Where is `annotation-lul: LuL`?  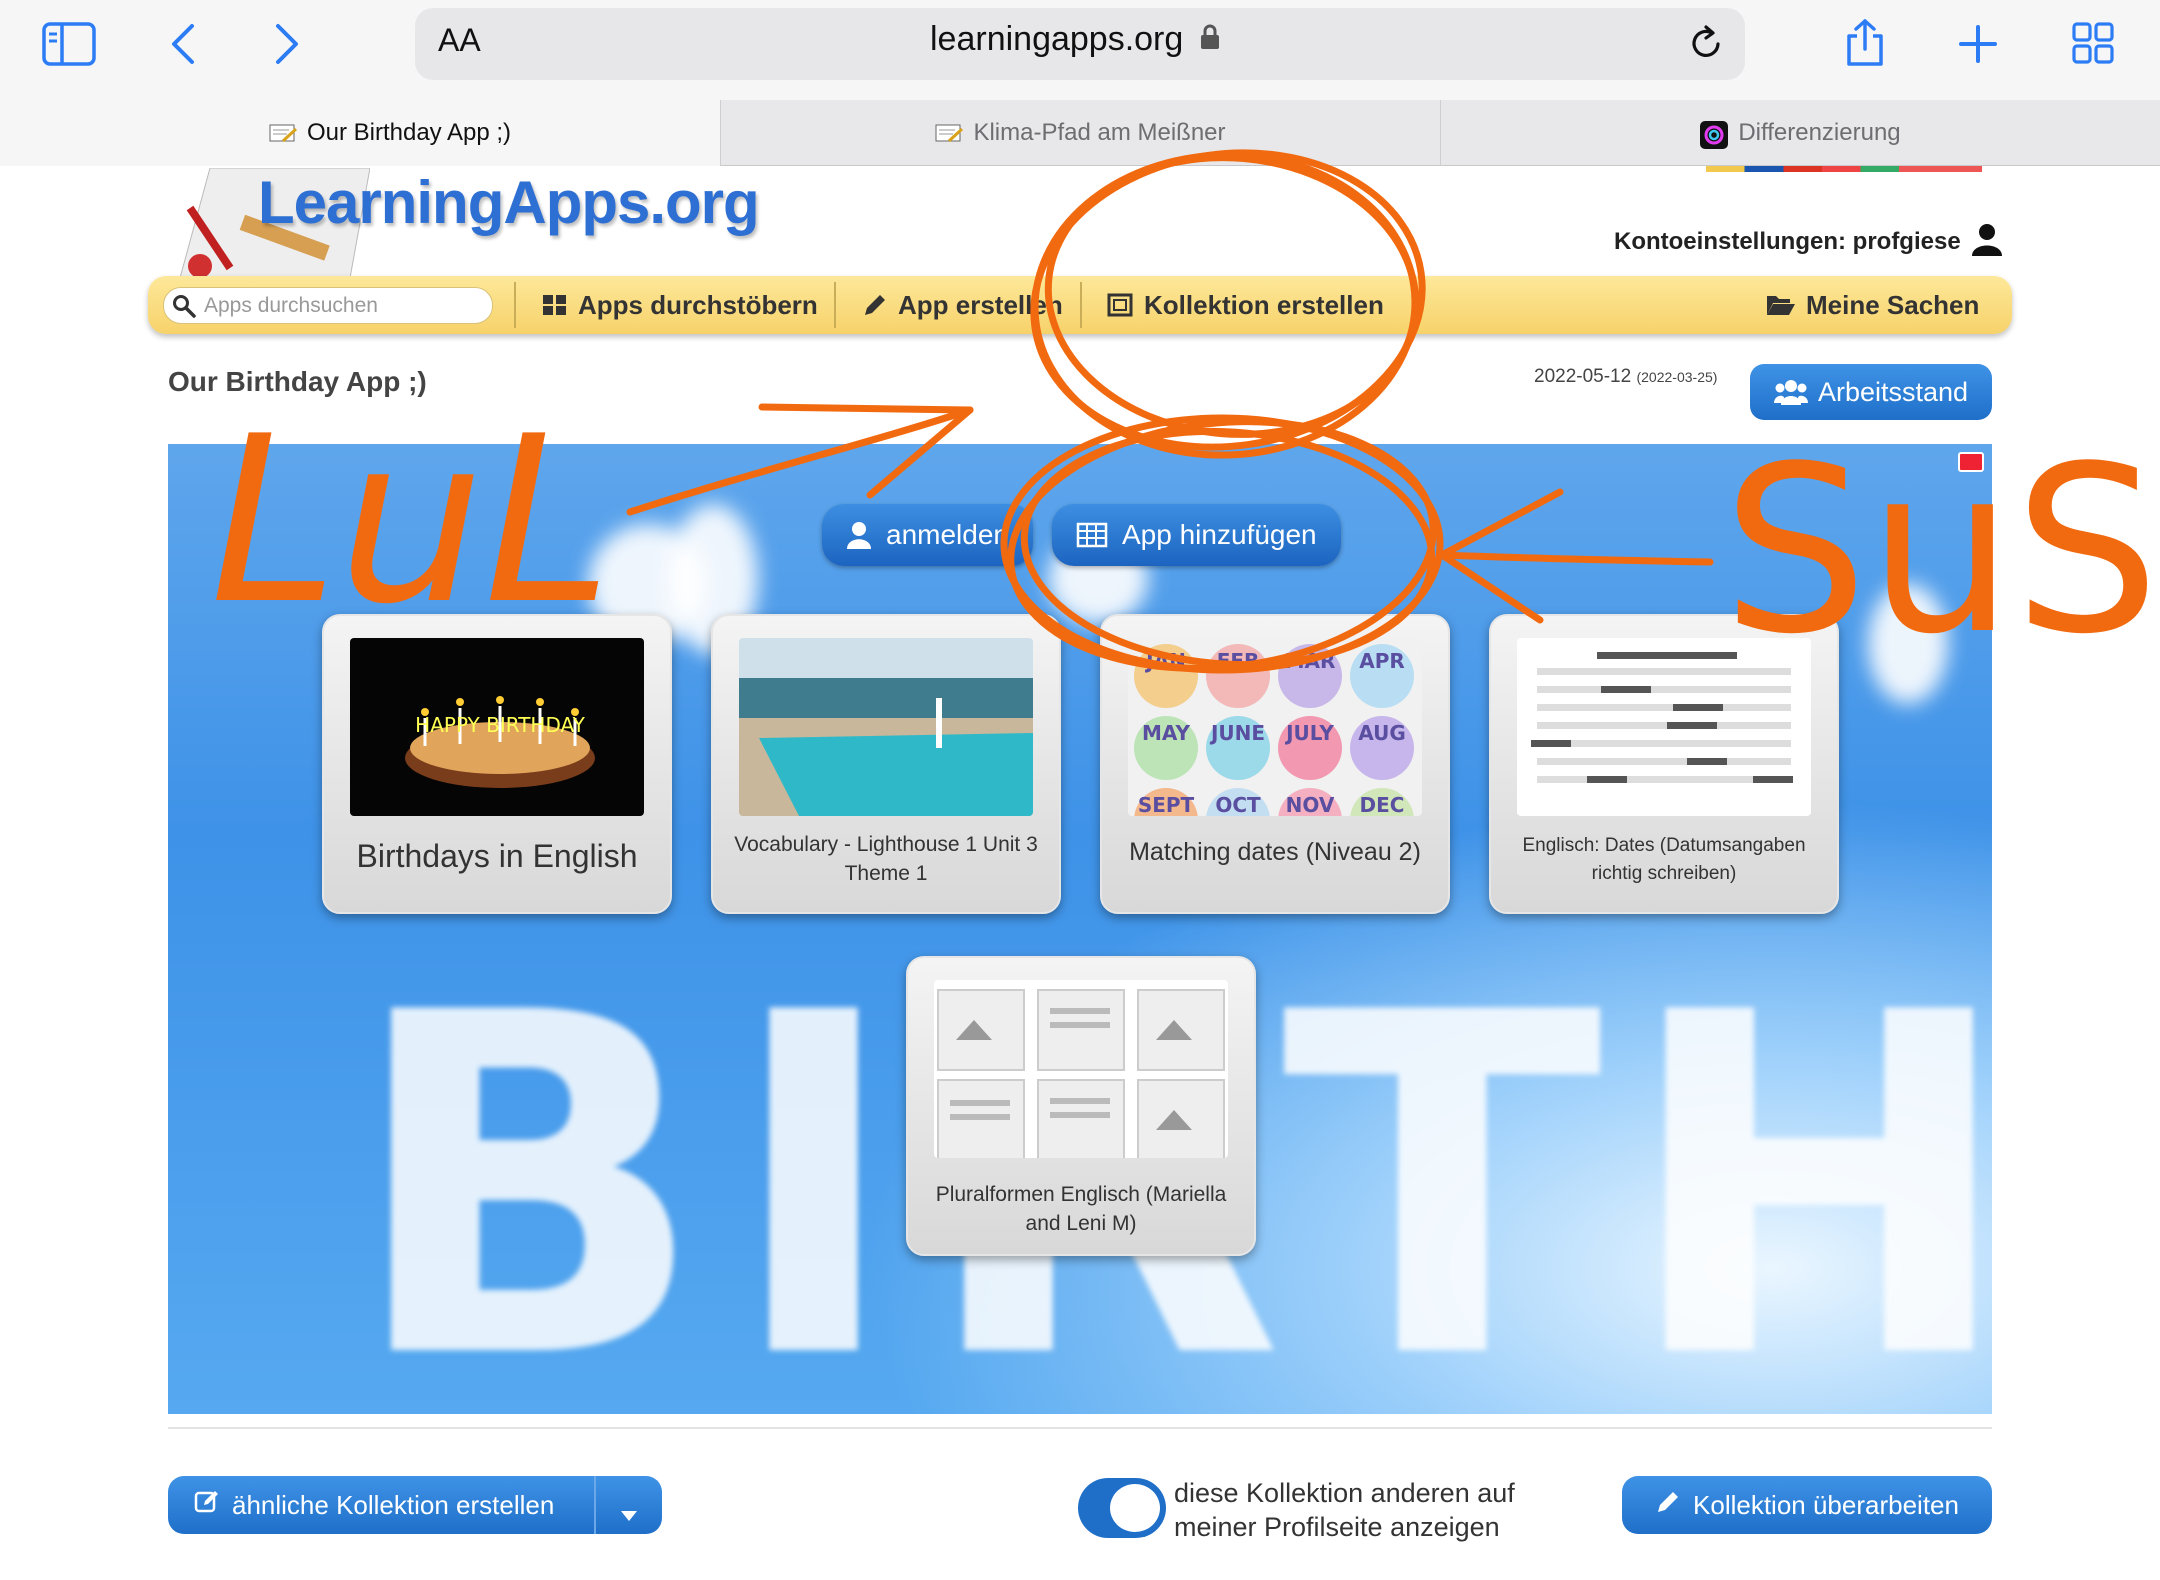
annotation-lul: LuL is located at coordinates (411, 521).